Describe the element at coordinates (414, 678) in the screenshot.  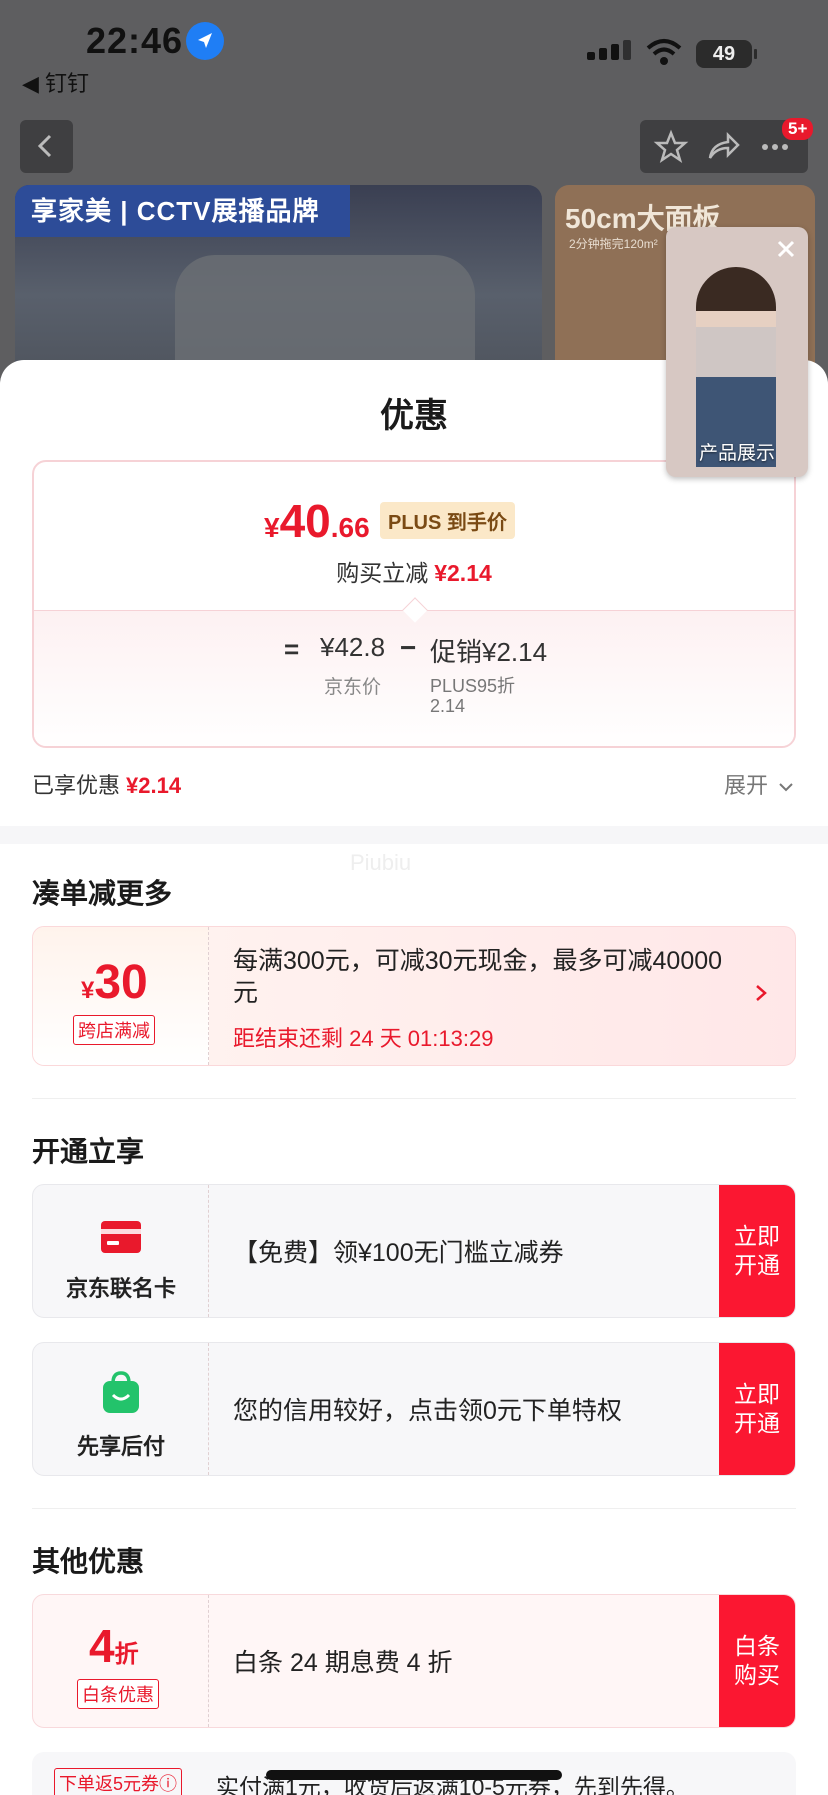
I see `price-breakdown-panel` at that location.